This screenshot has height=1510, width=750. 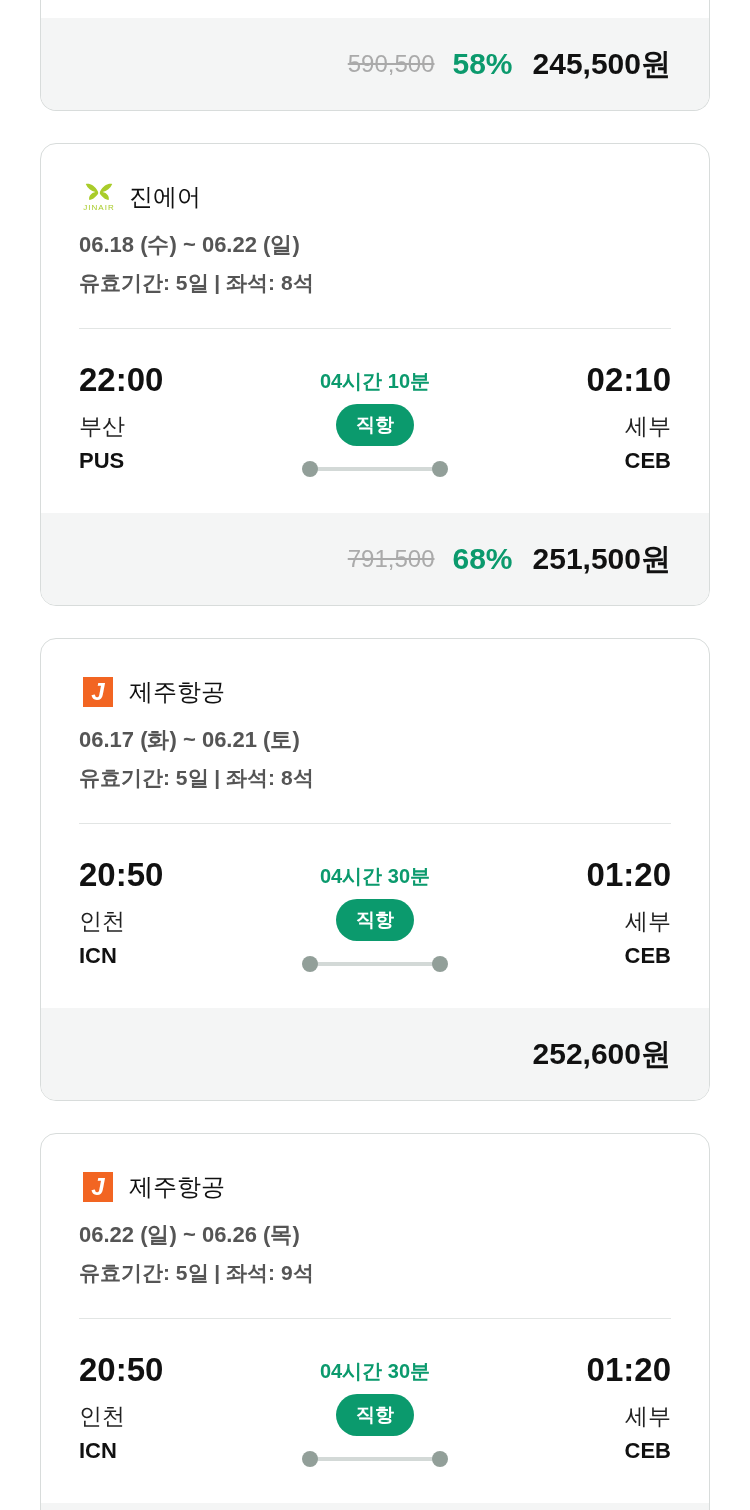 I want to click on flight-duration: 04시간 10분, so click(x=375, y=381).